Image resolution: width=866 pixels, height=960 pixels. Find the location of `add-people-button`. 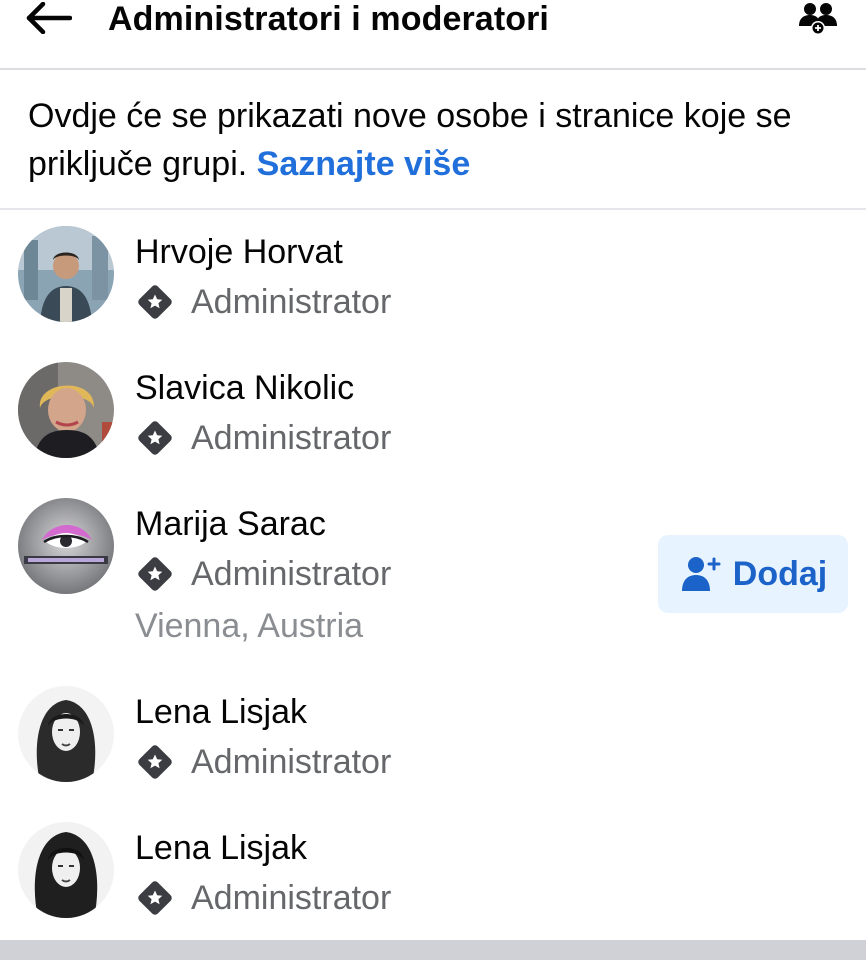

add-people-button is located at coordinates (818, 20).